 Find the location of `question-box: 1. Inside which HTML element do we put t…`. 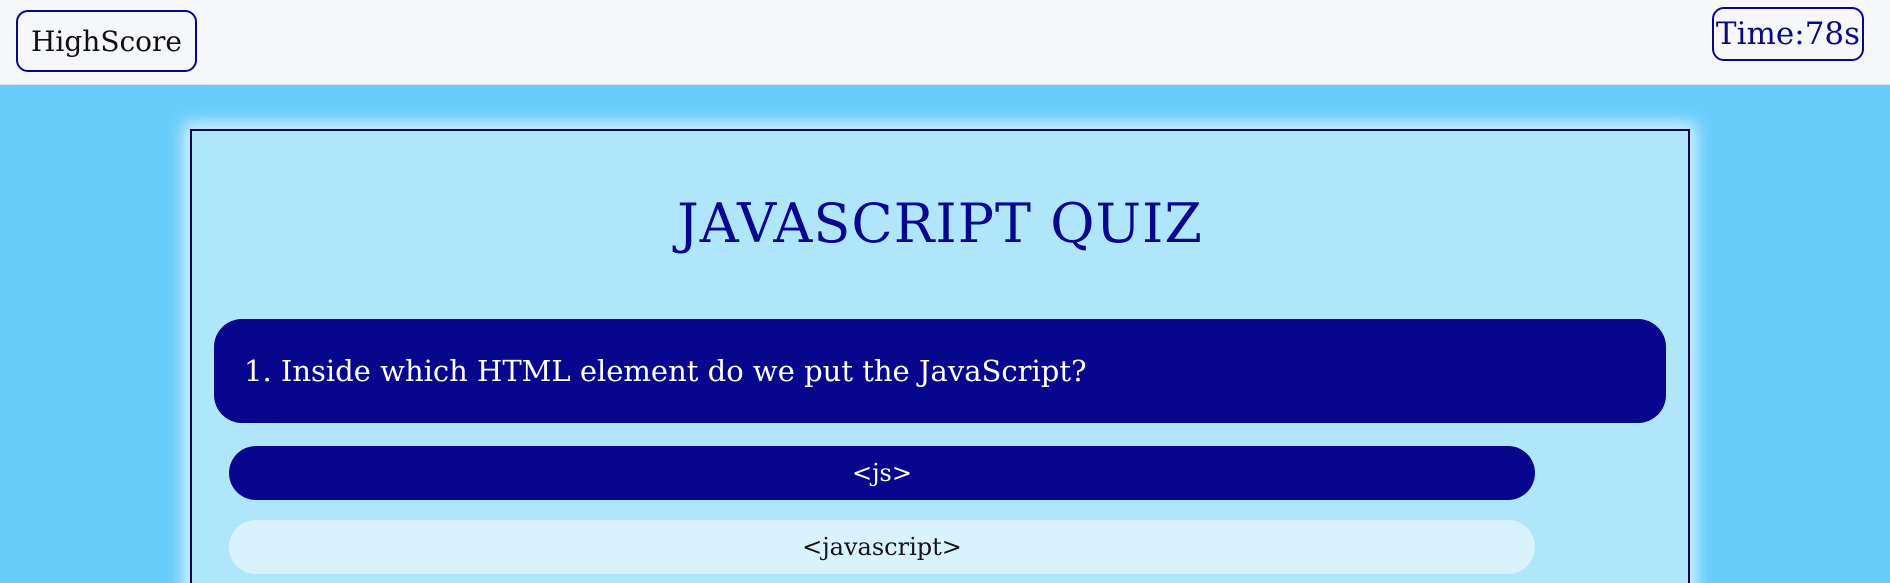

question-box: 1. Inside which HTML element do we put t… is located at coordinates (940, 371).